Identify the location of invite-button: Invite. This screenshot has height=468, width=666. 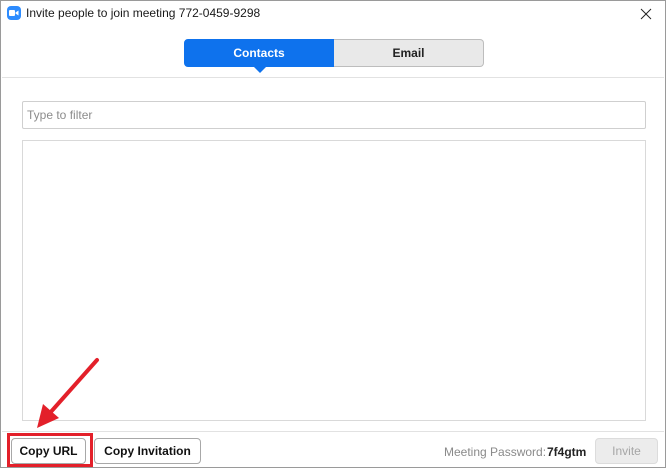
(626, 451).